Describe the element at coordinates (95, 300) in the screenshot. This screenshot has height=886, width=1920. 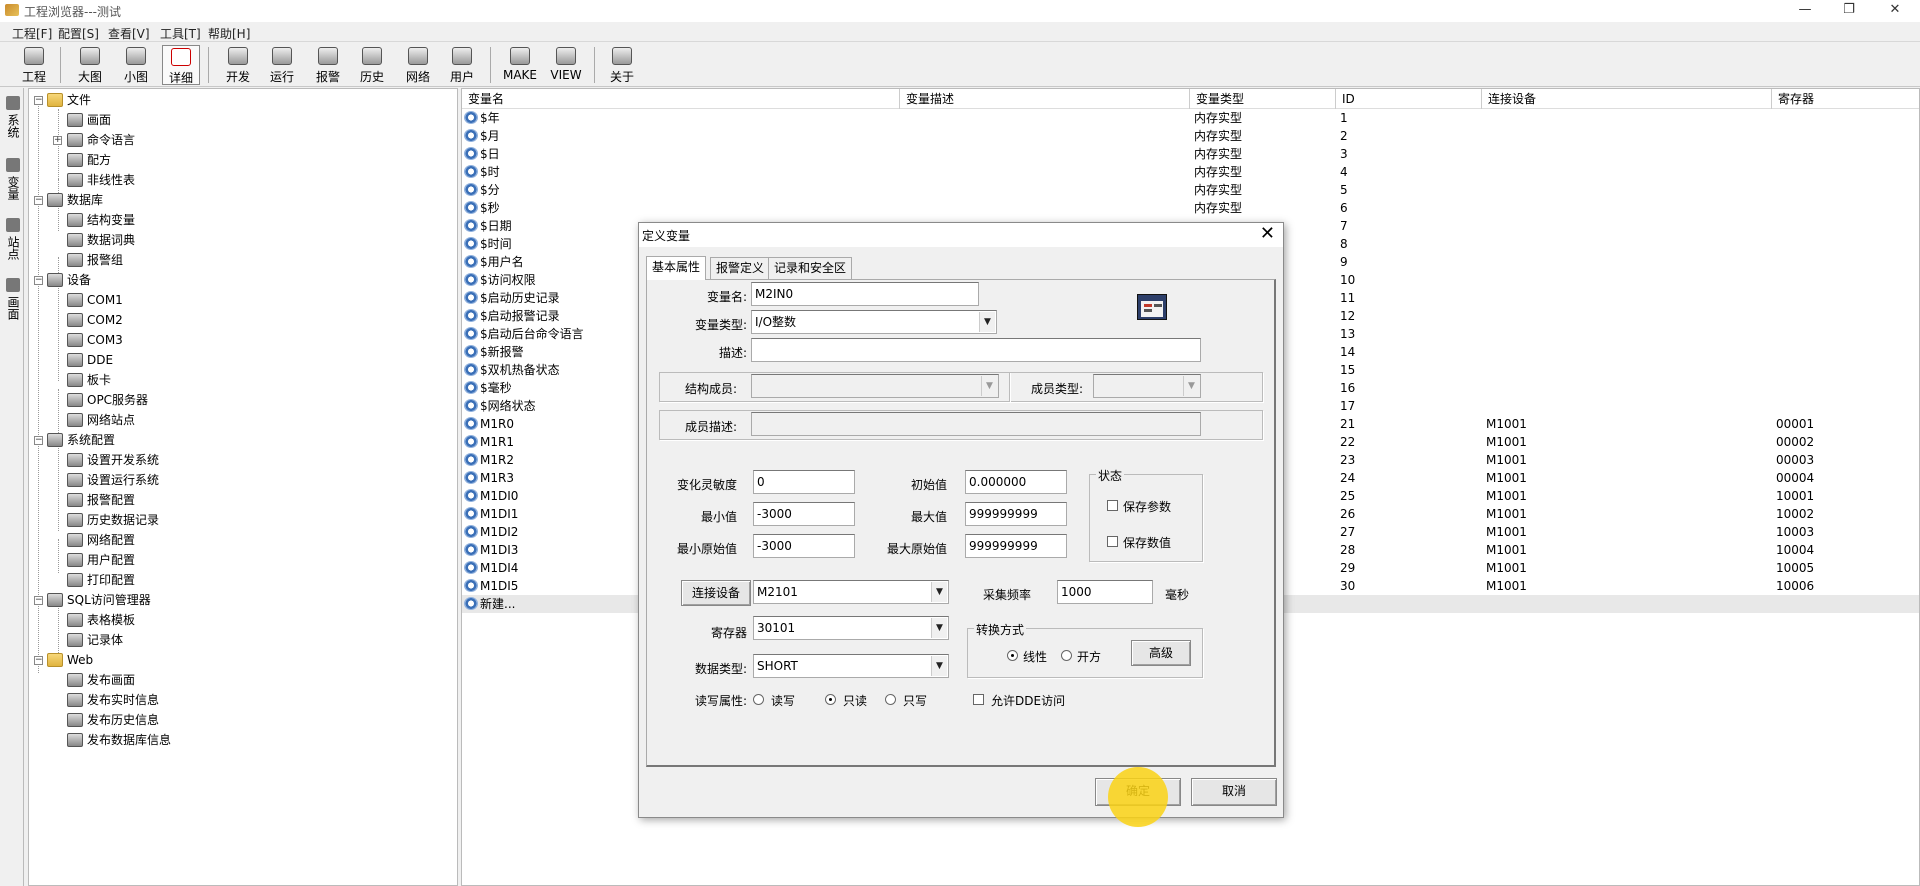
I see `tree-node-com1: COM1` at that location.